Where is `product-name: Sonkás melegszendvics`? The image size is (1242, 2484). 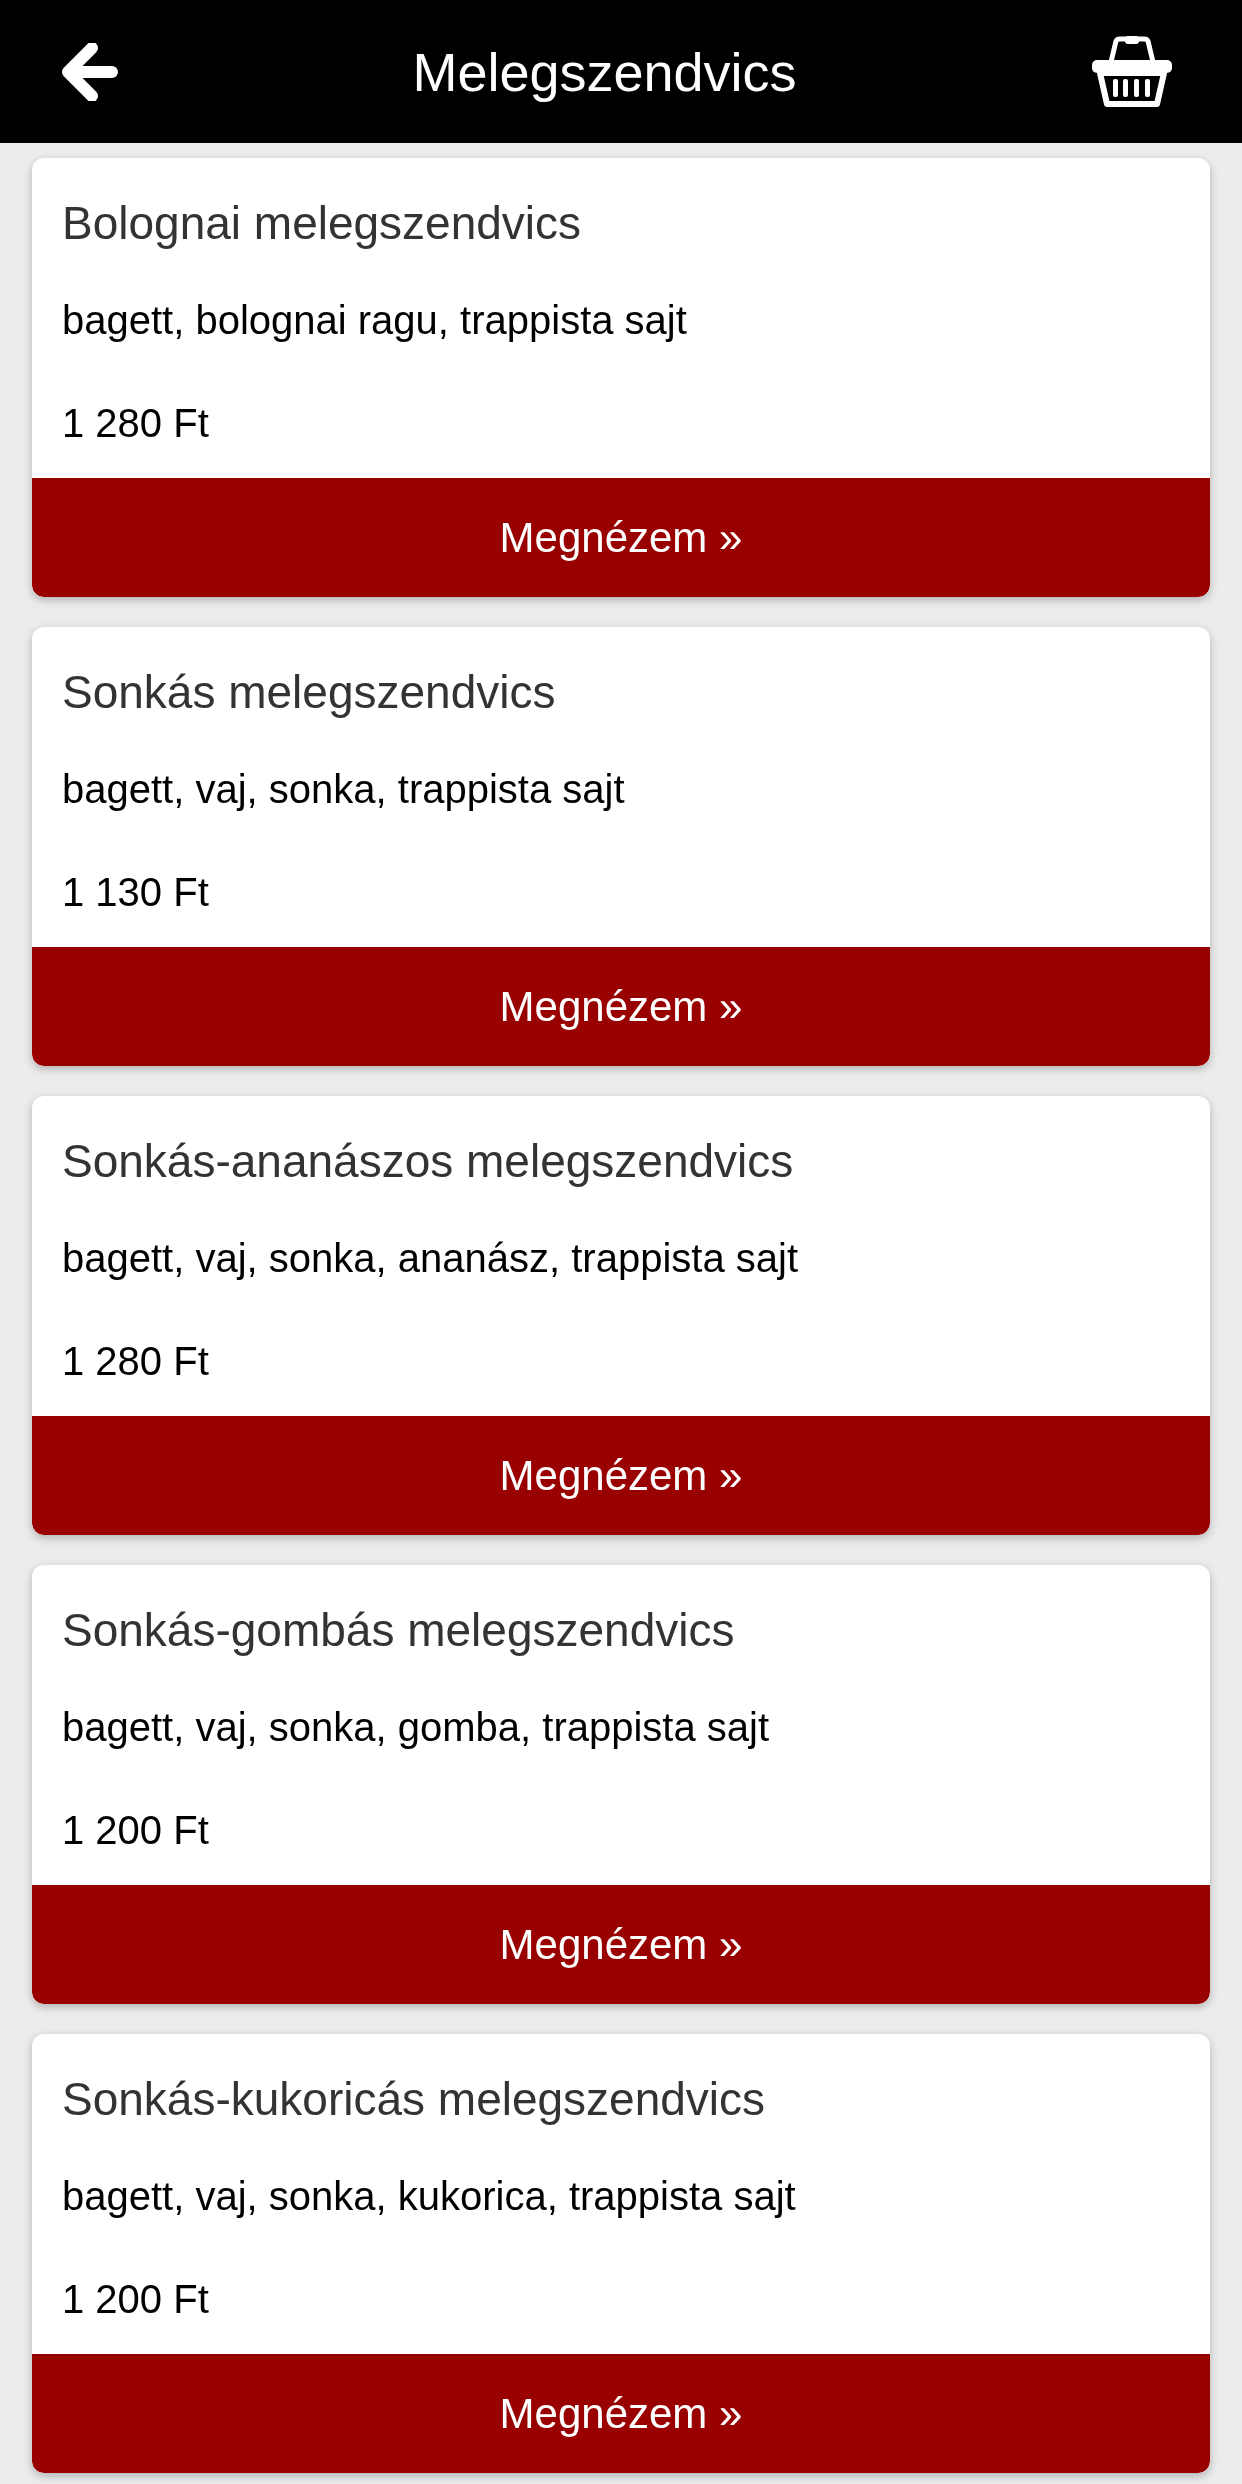
product-name: Sonkás melegszendvics is located at coordinates (309, 692).